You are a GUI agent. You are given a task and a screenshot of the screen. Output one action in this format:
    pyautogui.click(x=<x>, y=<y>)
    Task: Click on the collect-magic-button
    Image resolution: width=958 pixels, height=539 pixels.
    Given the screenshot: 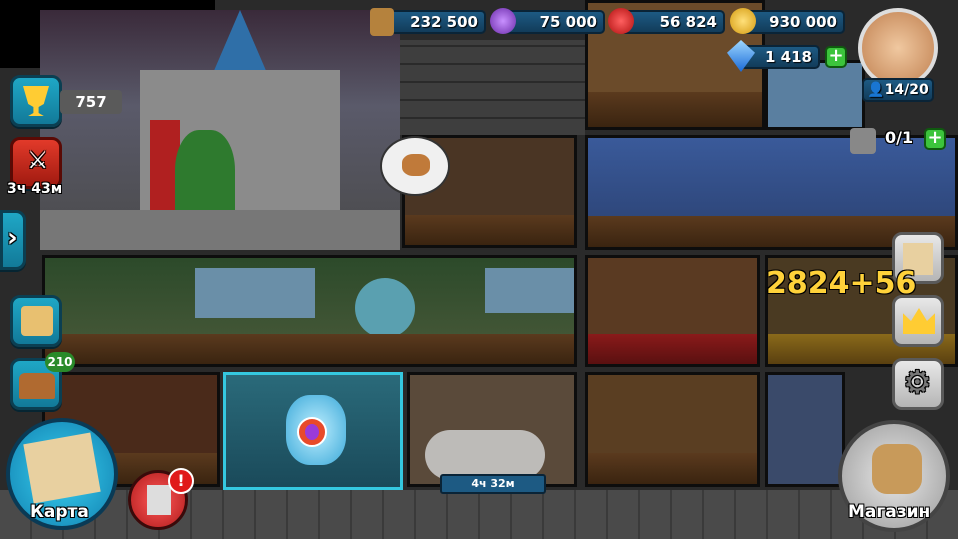 What is the action you would take?
    pyautogui.click(x=312, y=432)
    